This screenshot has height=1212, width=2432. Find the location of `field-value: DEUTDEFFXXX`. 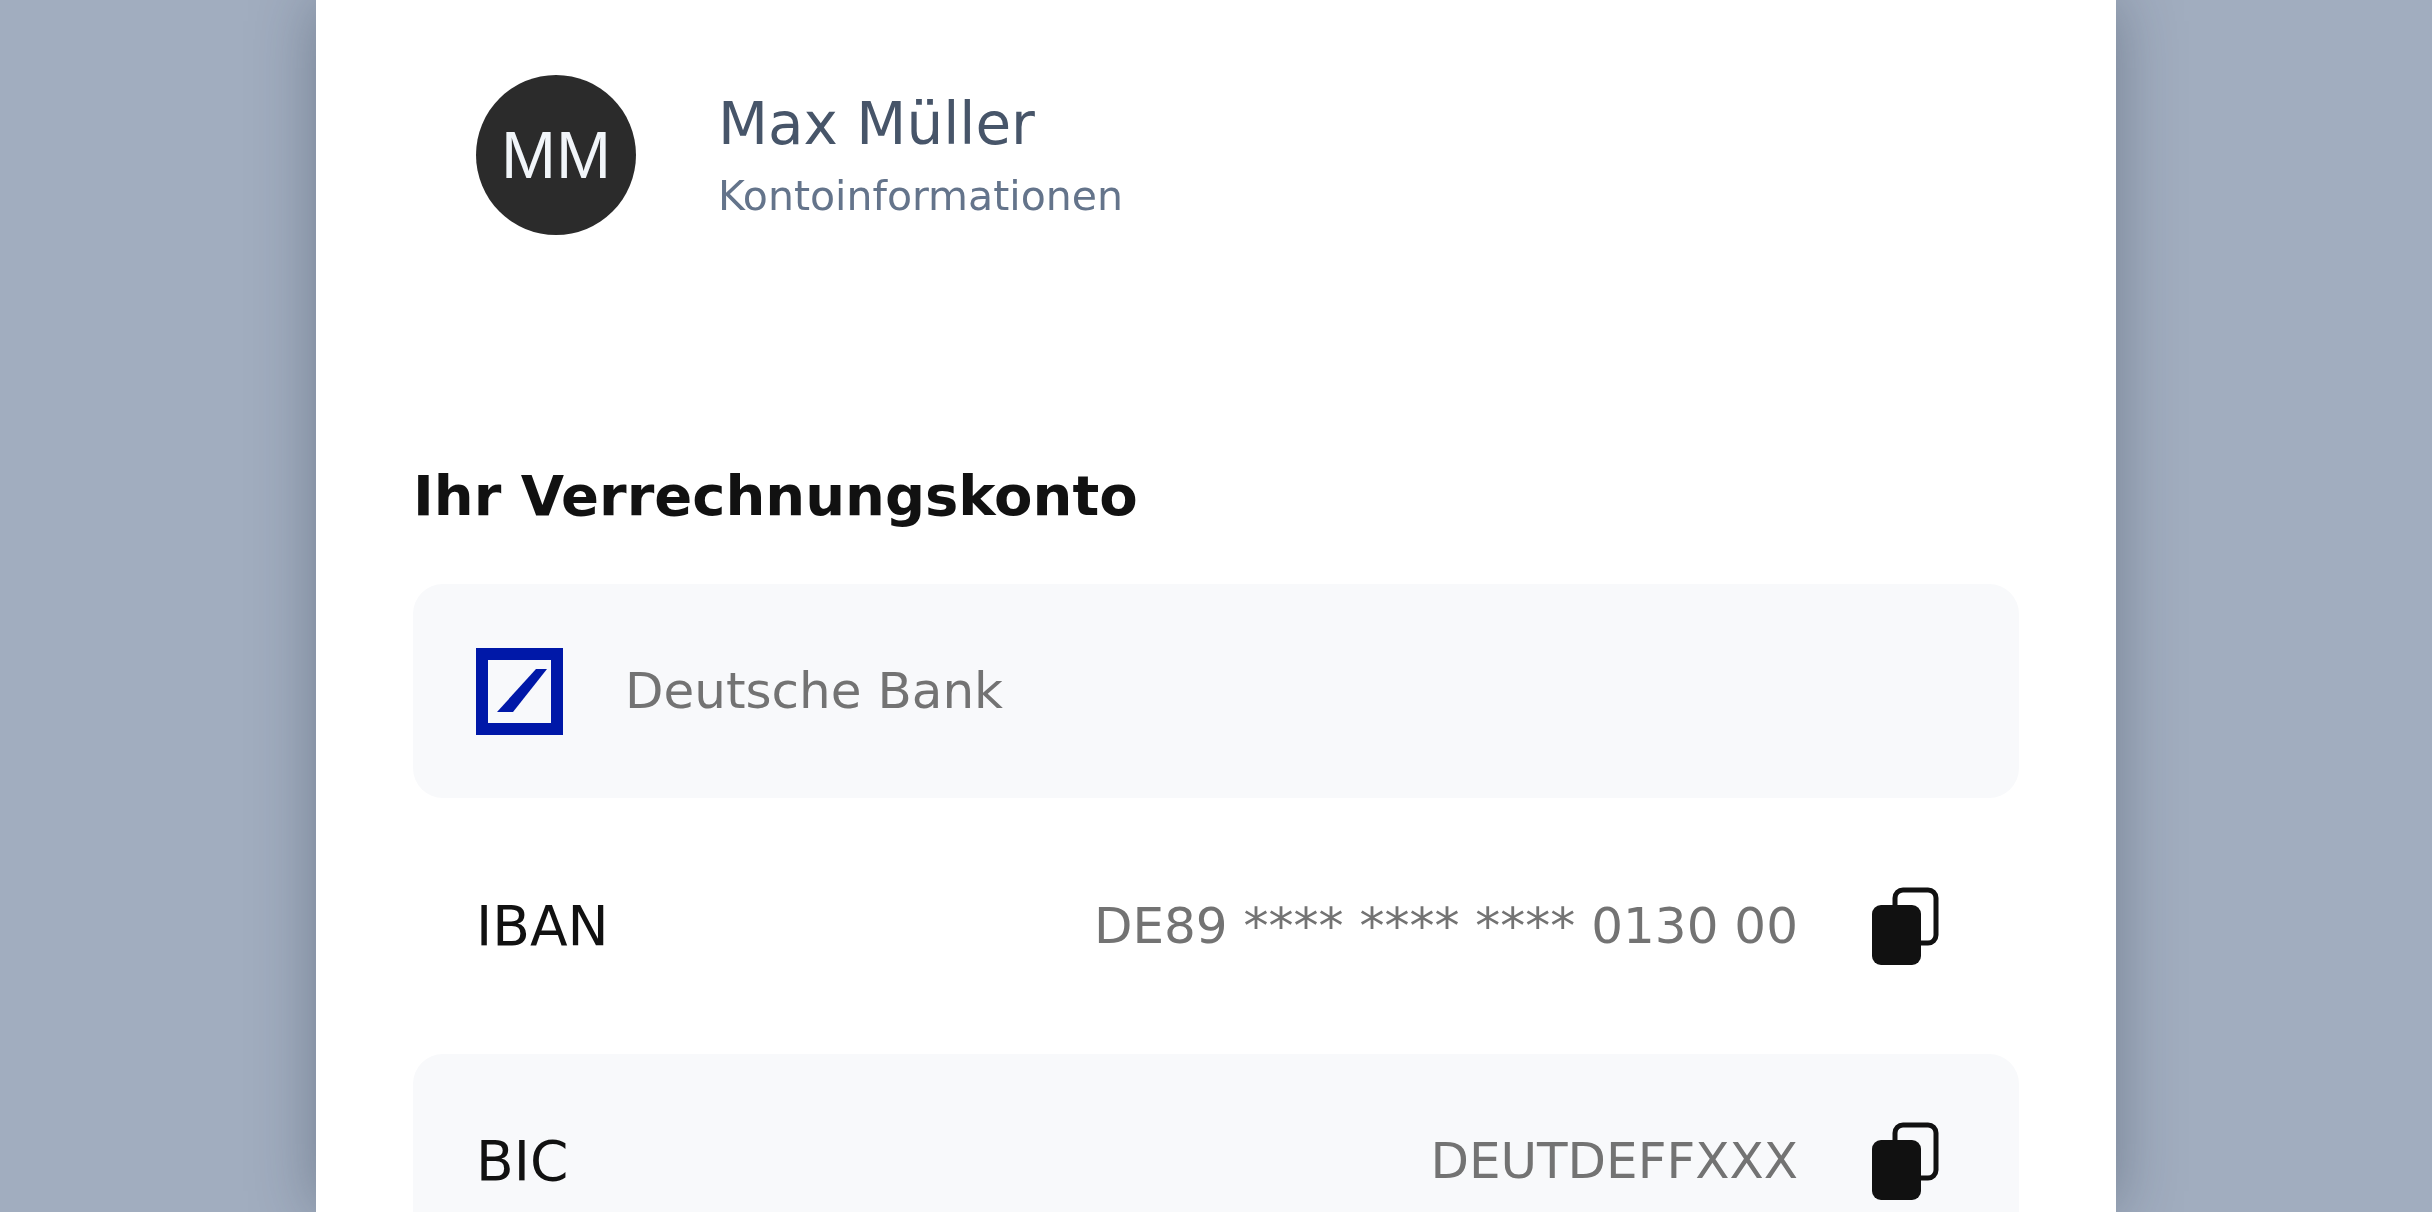

field-value: DEUTDEFFXXX is located at coordinates (1614, 1161).